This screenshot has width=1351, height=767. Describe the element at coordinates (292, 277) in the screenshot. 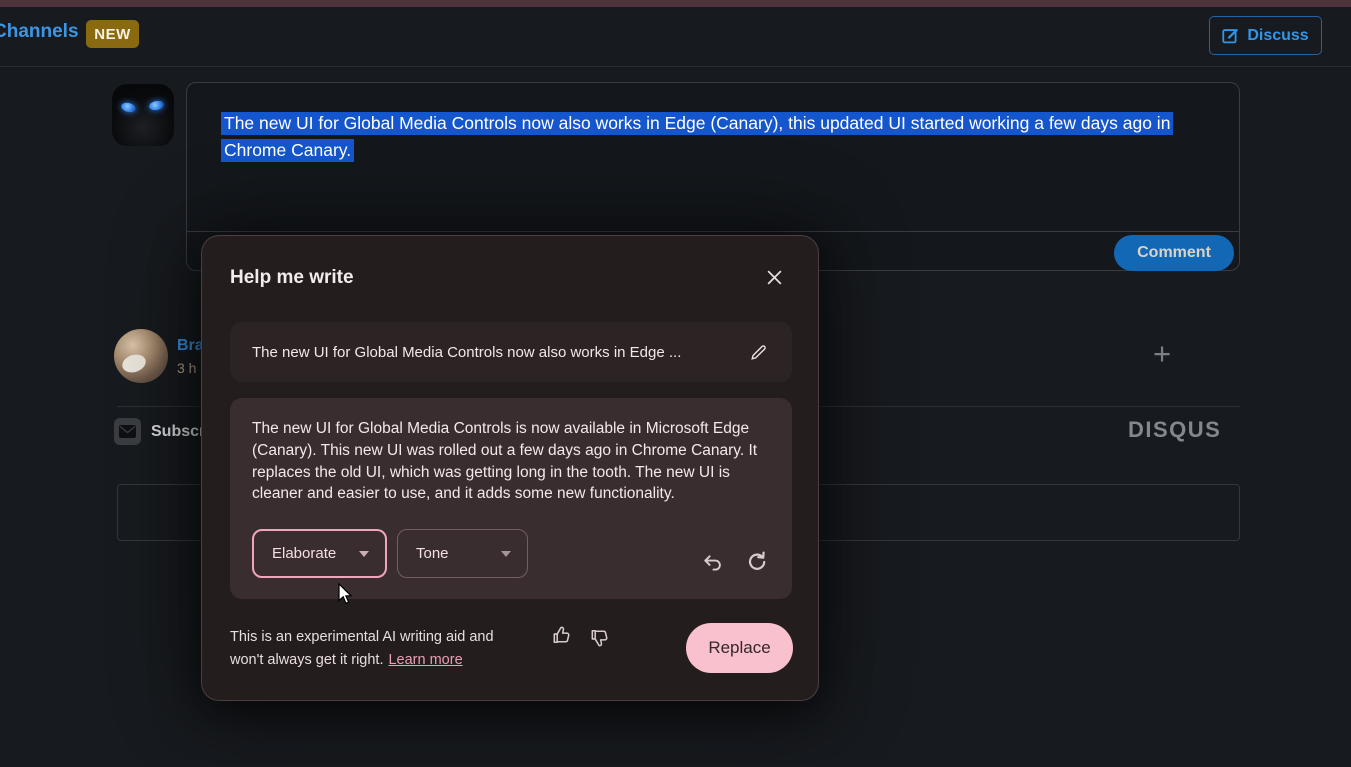

I see `dialog-title: Help me write` at that location.